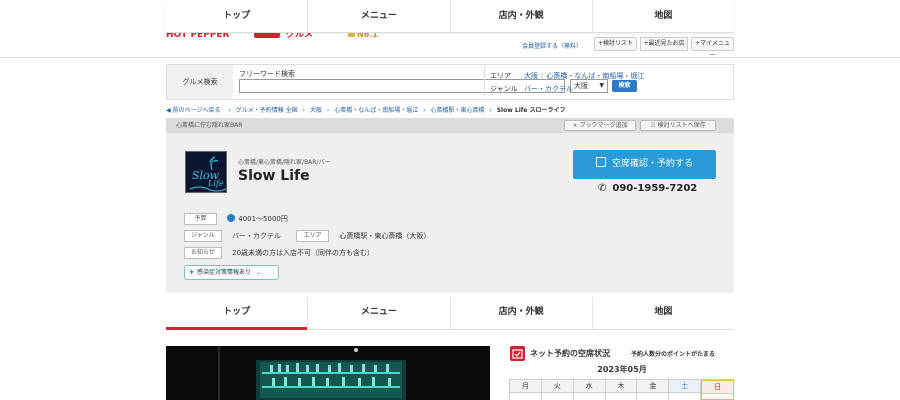 The height and width of the screenshot is (400, 900). Describe the element at coordinates (531, 110) in the screenshot. I see `breadcrumb-current: Slow Life スローライフ` at that location.